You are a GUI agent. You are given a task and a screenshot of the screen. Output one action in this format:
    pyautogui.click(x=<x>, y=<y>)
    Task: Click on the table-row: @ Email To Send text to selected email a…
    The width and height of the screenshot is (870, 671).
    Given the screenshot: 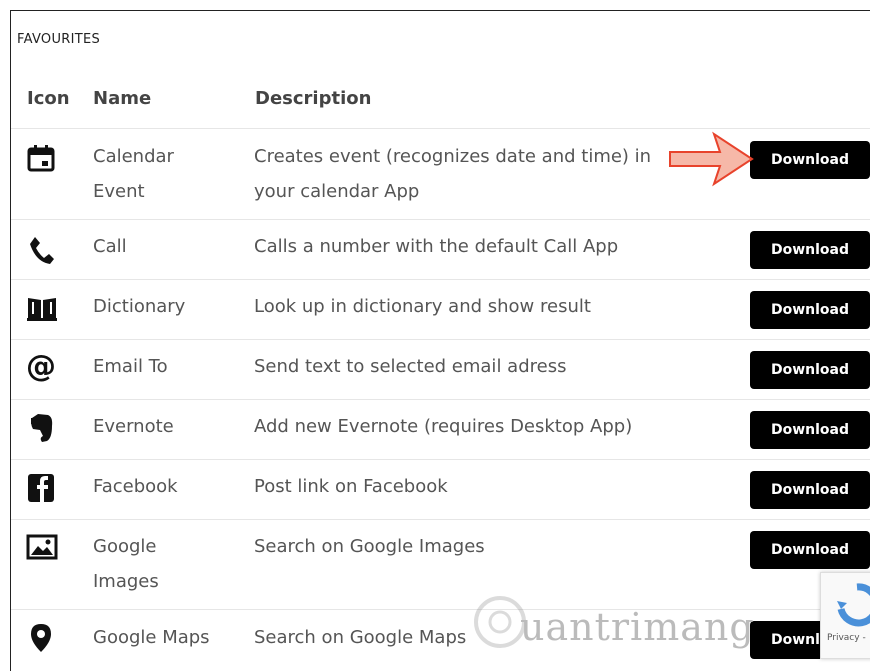 What is the action you would take?
    pyautogui.click(x=440, y=369)
    